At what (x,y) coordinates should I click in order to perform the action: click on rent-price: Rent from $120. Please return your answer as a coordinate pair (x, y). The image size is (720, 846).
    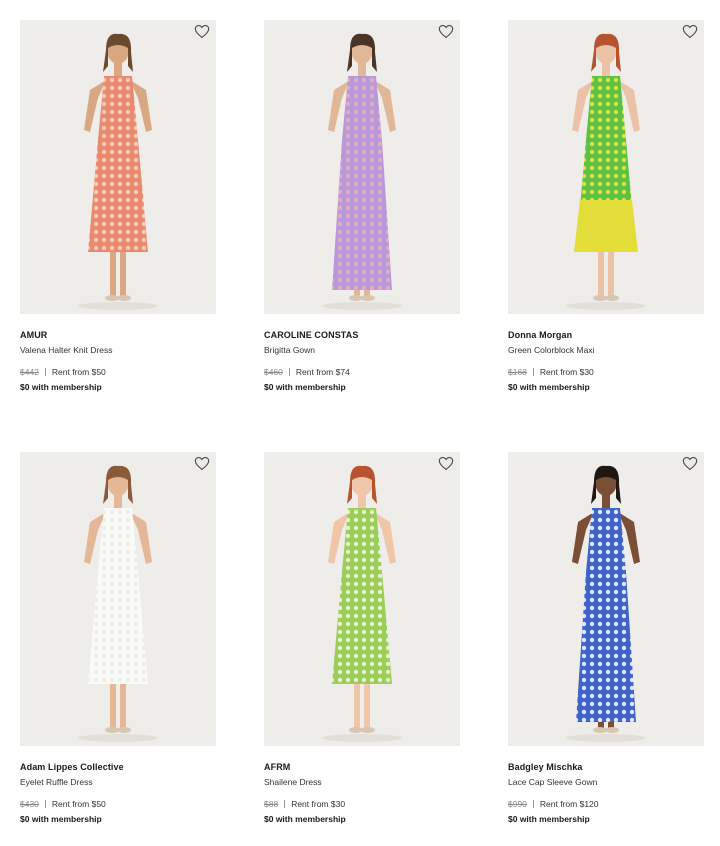
    Looking at the image, I should click on (569, 804).